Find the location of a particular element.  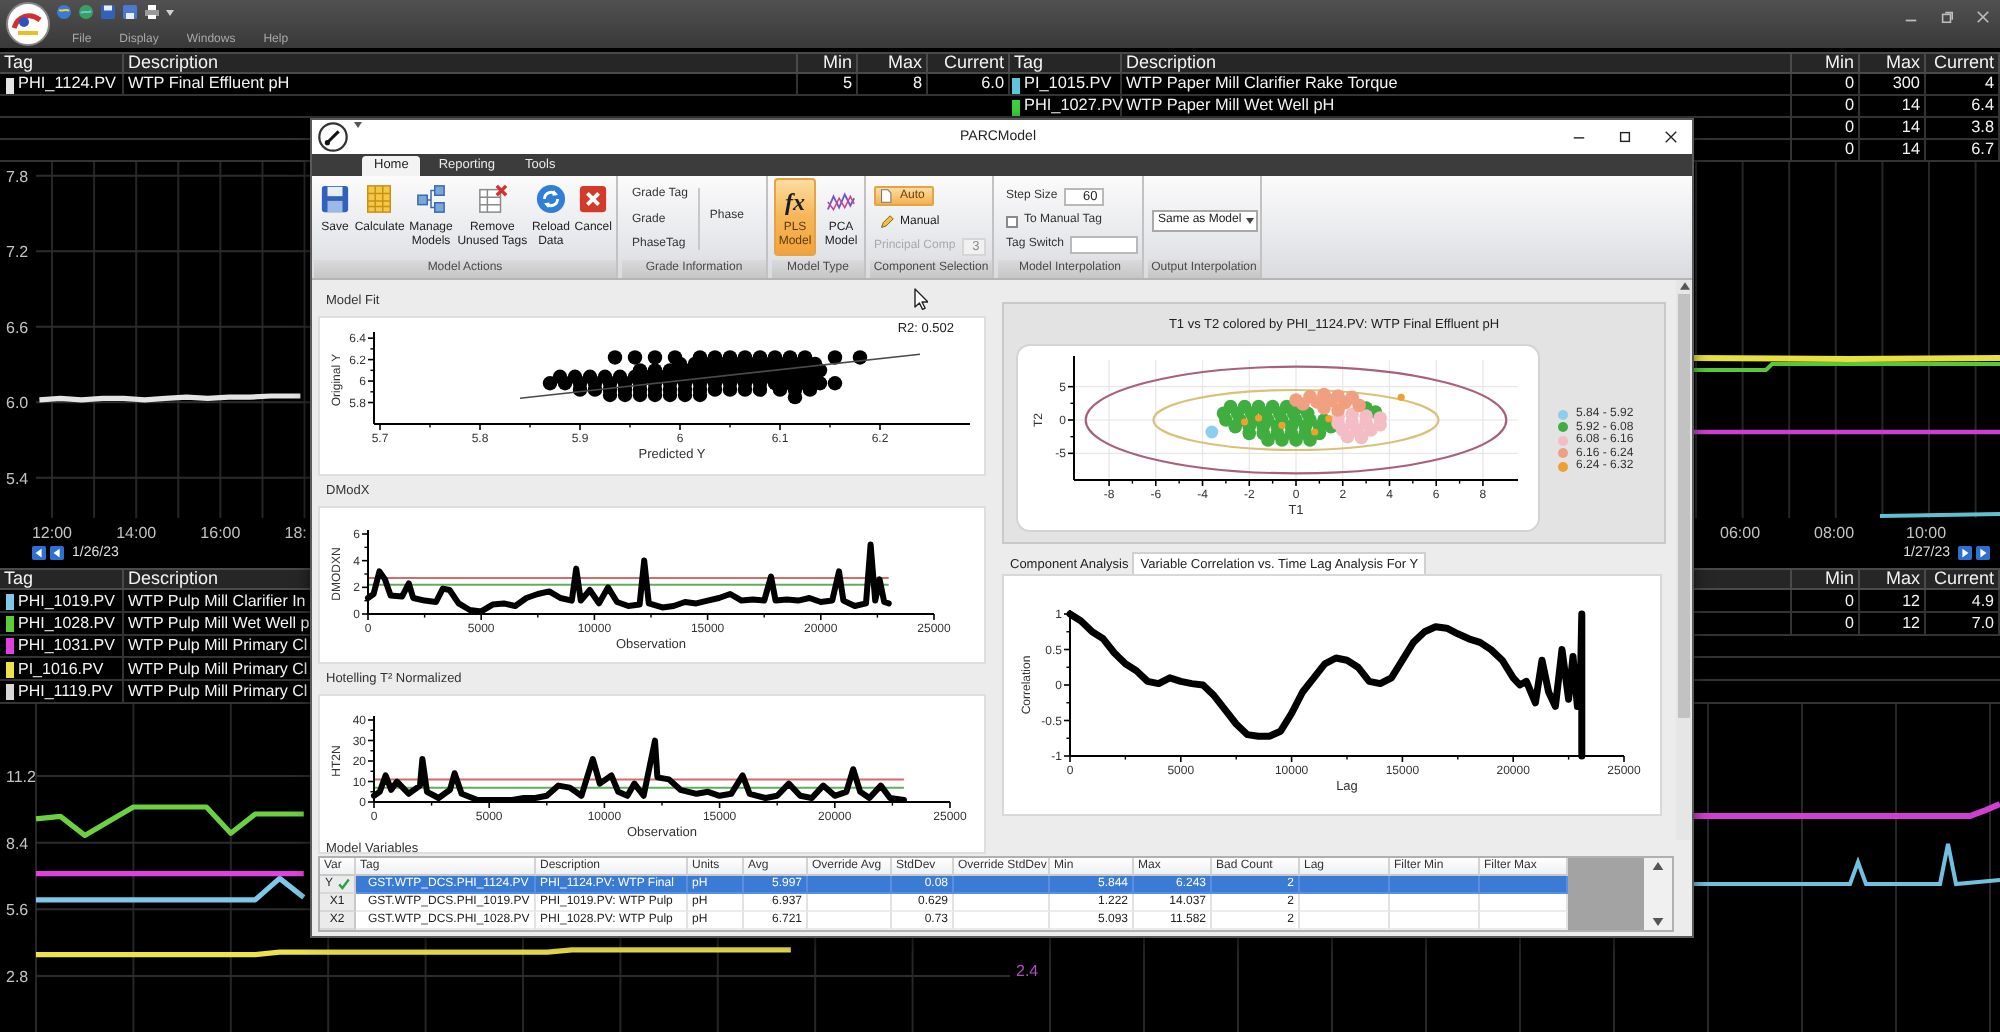

tick-label: 16:00 is located at coordinates (220, 533).